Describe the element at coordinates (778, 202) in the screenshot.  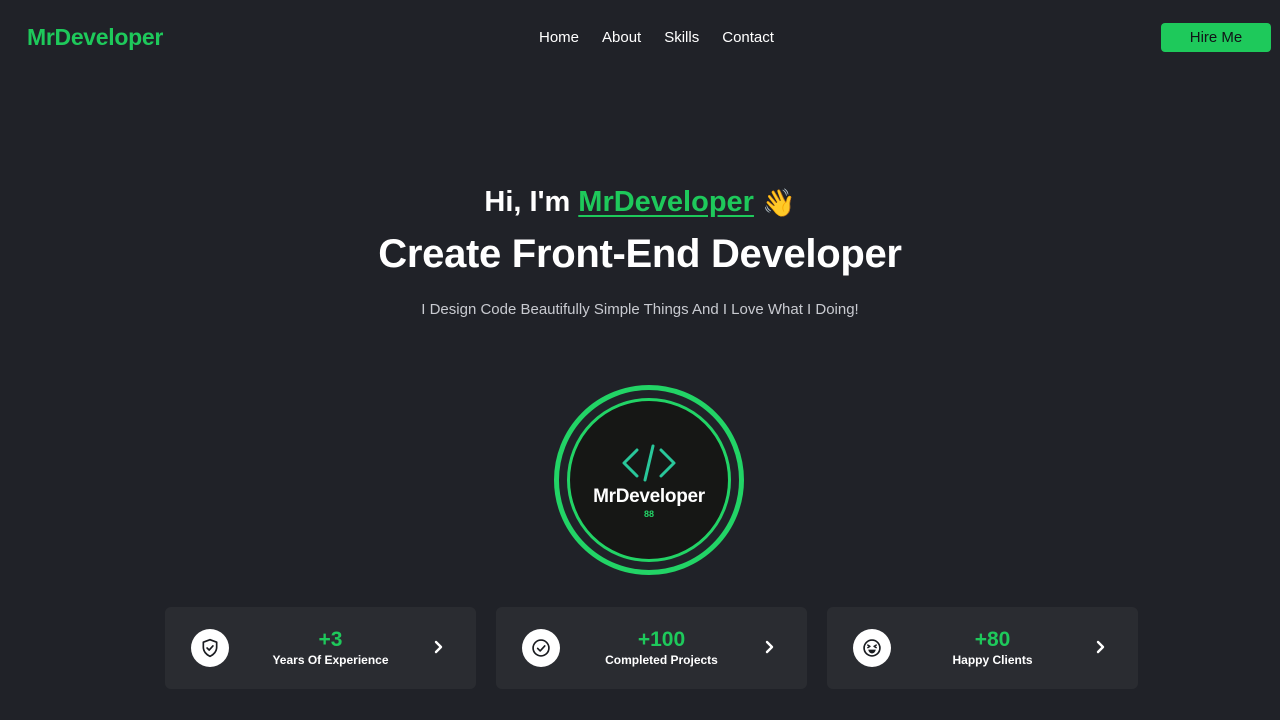
I see `waving-hand-icon: 👋` at that location.